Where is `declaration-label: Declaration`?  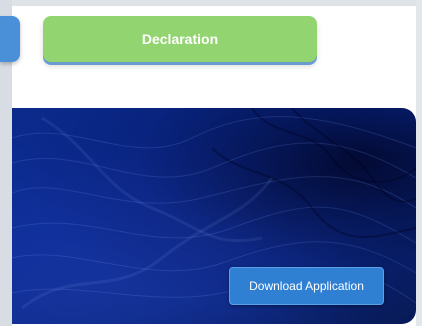 declaration-label: Declaration is located at coordinates (180, 39).